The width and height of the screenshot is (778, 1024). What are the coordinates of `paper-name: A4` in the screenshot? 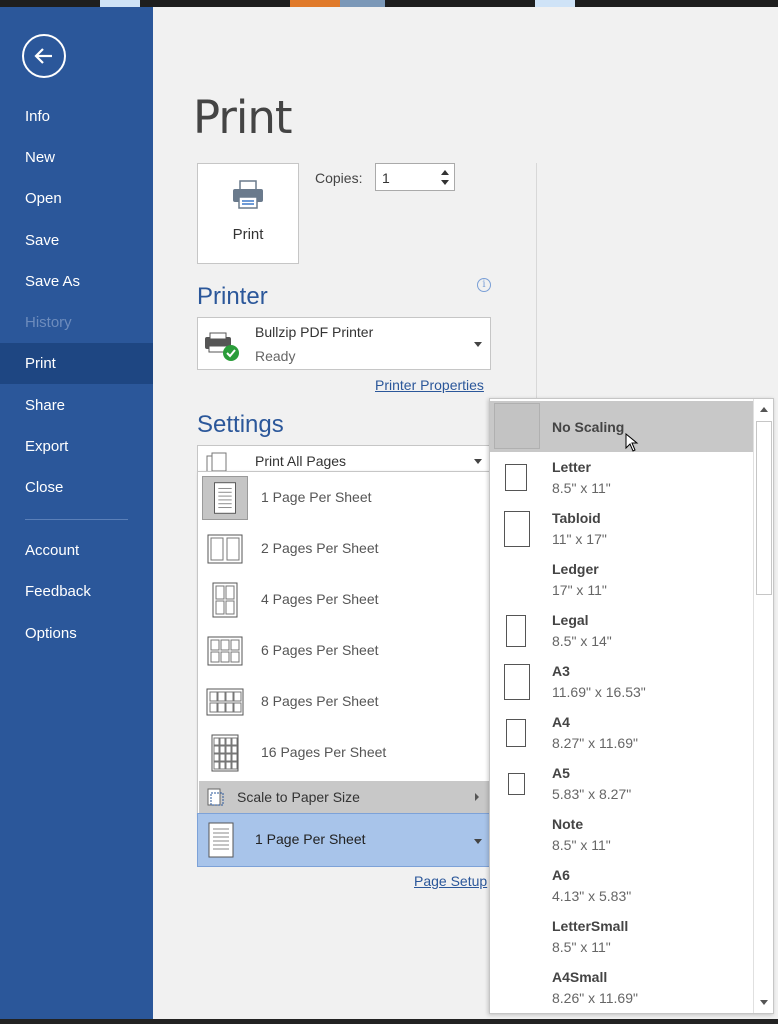 It's located at (561, 722).